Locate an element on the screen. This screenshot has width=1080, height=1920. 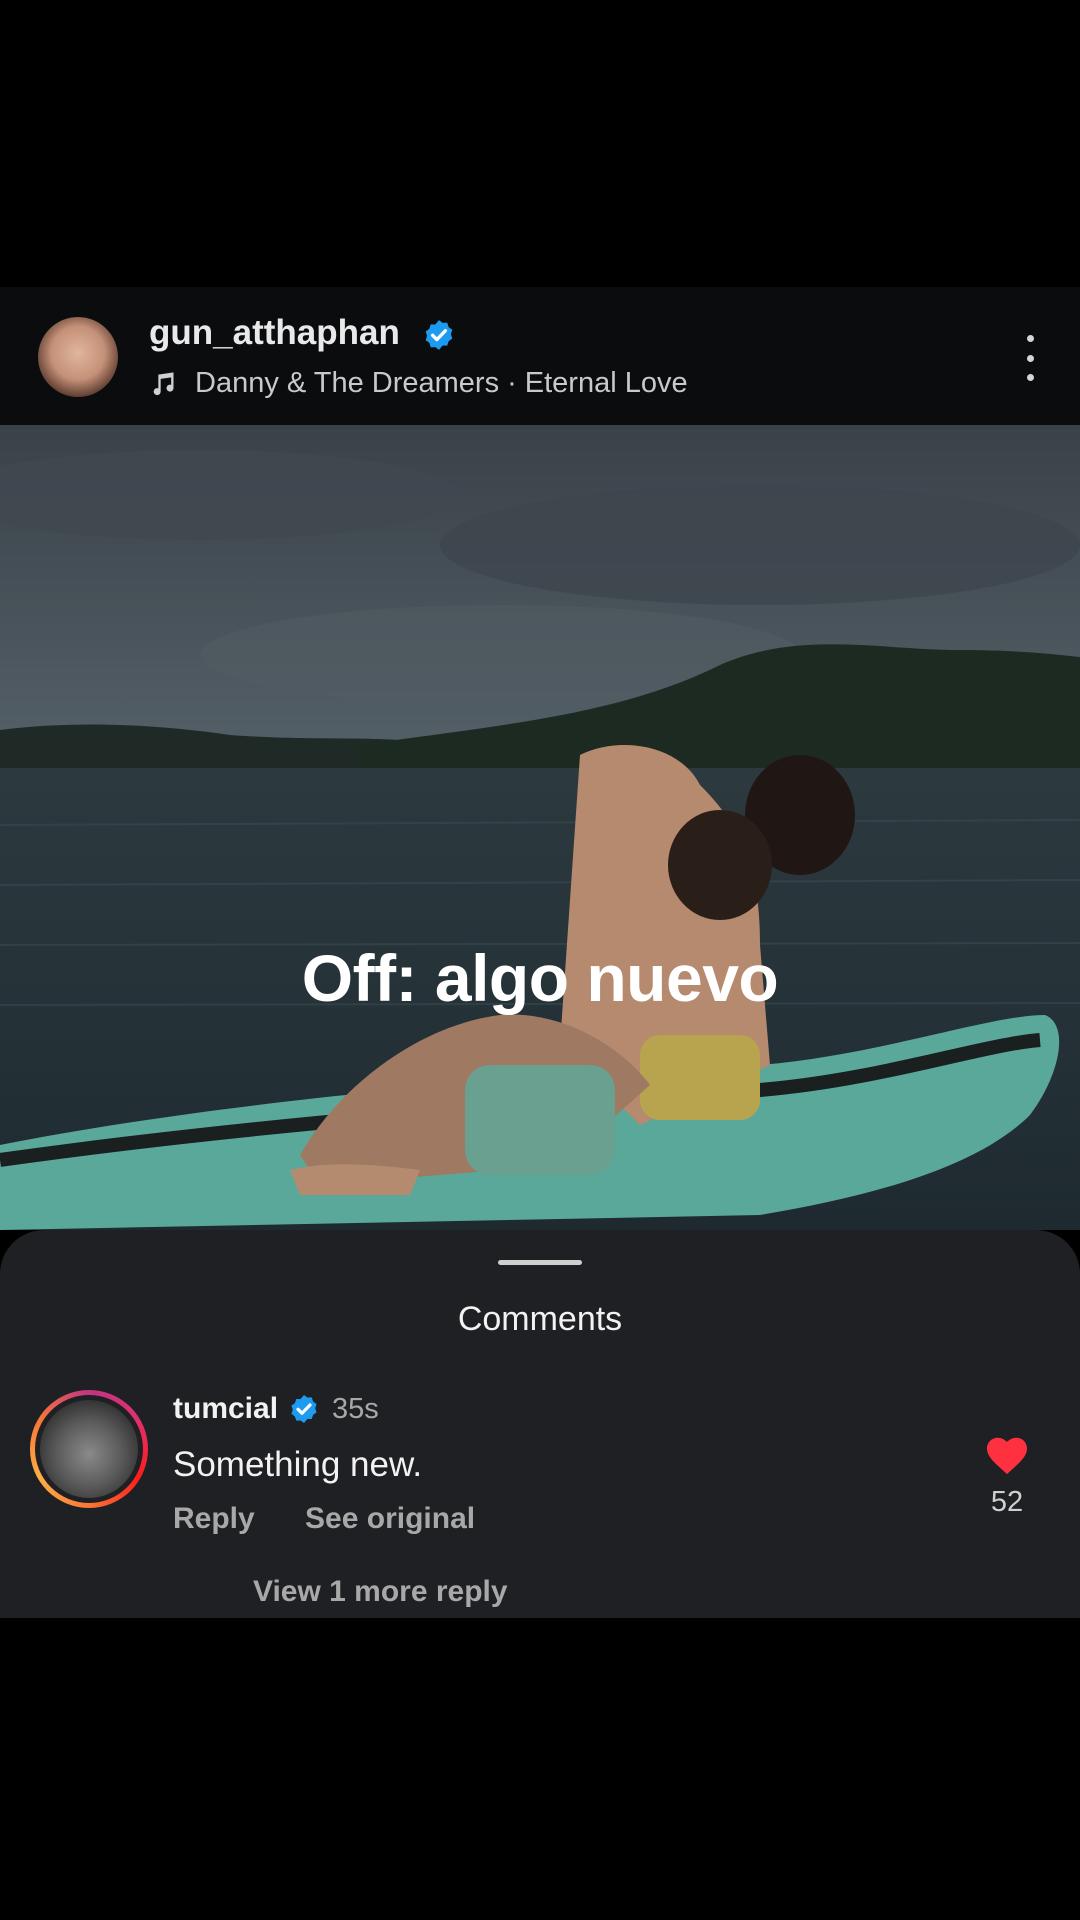
author-username: gun_atthaphan is located at coordinates (302, 333).